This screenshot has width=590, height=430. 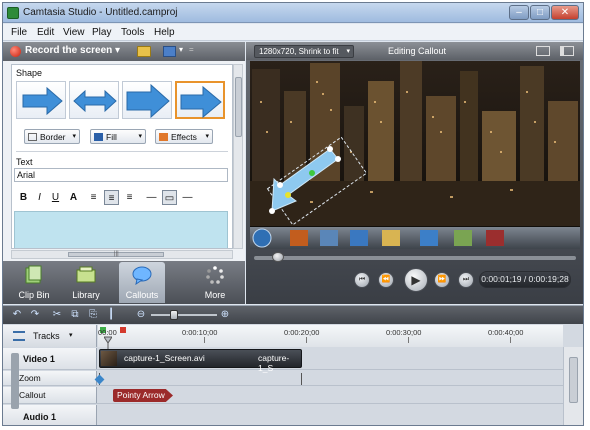 I want to click on produce-dropdown-arrow: ▾, so click(x=181, y=49).